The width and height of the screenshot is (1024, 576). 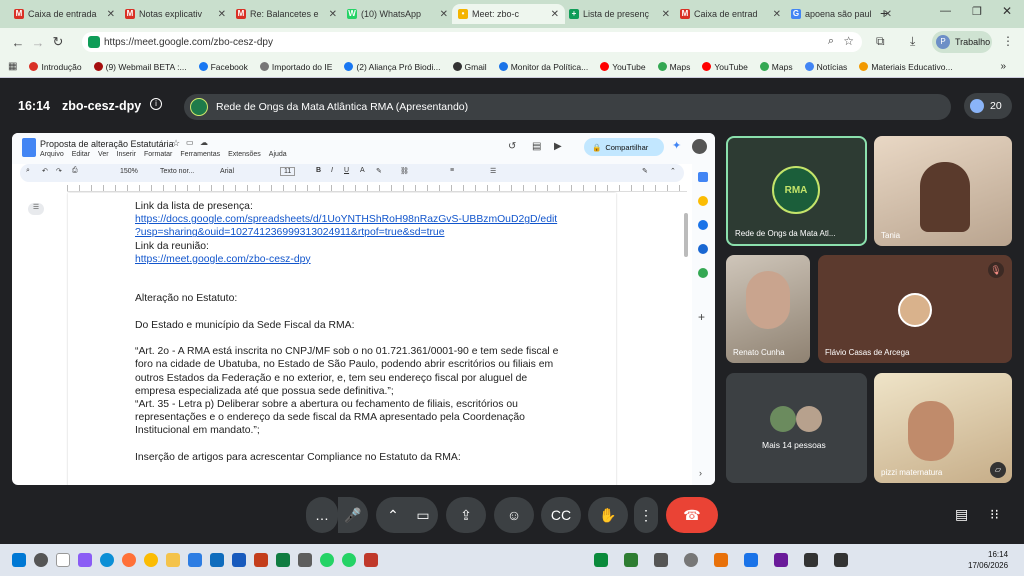 What do you see at coordinates (512, 146) in the screenshot?
I see `history-icon: ↺` at bounding box center [512, 146].